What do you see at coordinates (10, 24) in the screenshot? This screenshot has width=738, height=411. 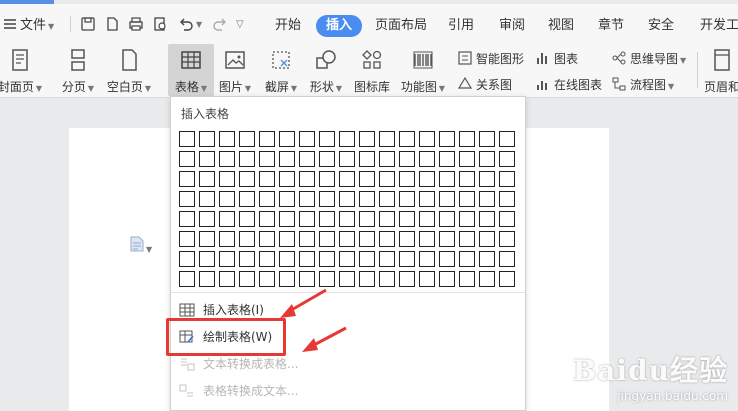 I see `menu-icon` at bounding box center [10, 24].